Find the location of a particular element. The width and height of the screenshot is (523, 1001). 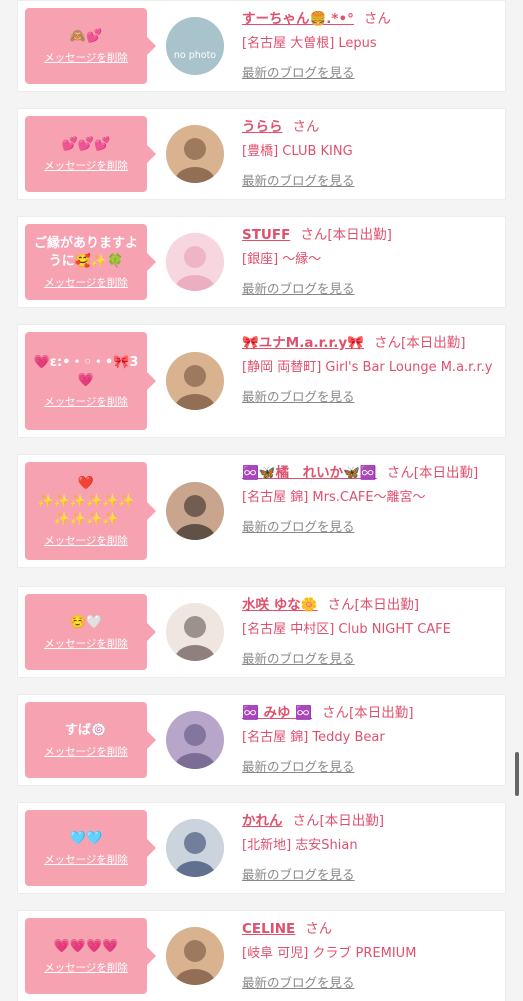

message-text: ご縁がありますように🥰✨🍀 is located at coordinates (85, 252).